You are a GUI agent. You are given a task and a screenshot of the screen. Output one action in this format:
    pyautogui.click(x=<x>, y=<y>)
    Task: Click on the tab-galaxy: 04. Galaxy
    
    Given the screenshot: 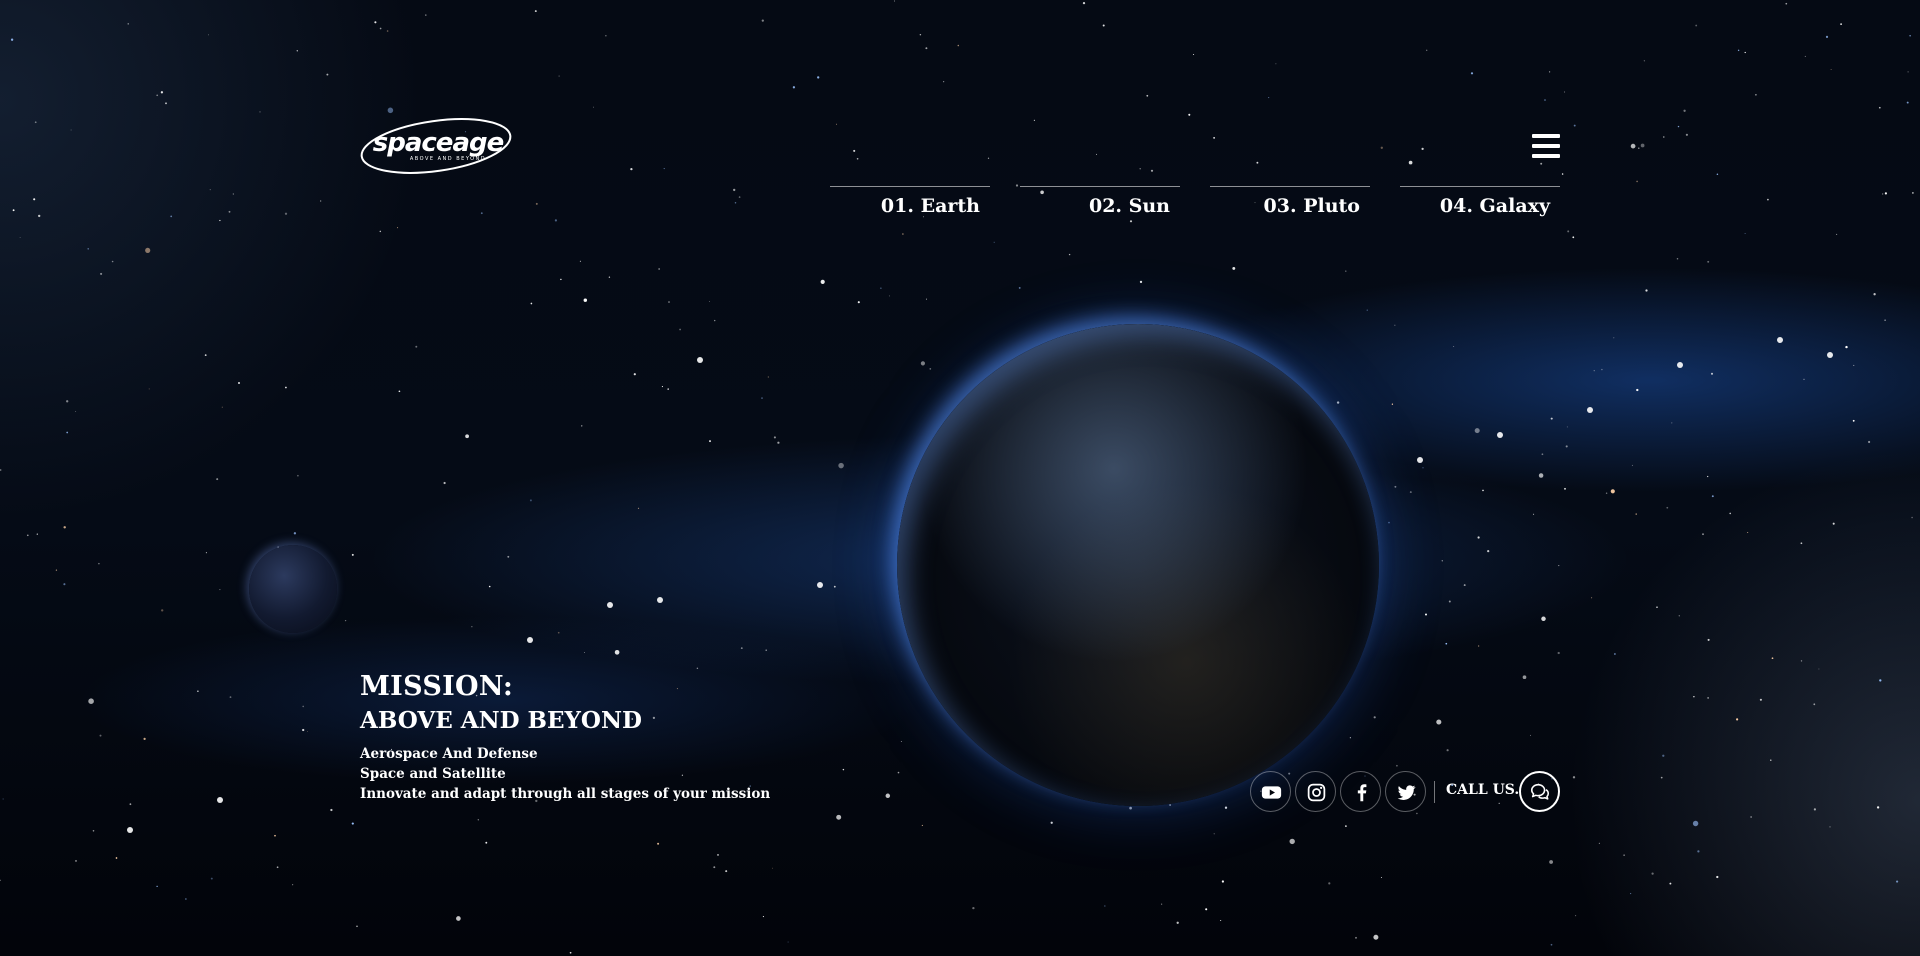 What is the action you would take?
    pyautogui.click(x=1480, y=206)
    